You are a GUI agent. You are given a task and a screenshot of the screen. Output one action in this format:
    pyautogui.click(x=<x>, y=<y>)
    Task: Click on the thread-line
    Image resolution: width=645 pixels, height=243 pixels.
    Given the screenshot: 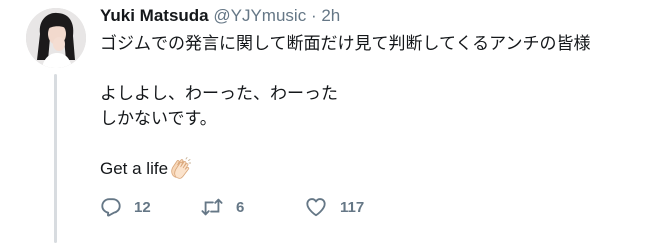 What is the action you would take?
    pyautogui.click(x=55, y=158)
    